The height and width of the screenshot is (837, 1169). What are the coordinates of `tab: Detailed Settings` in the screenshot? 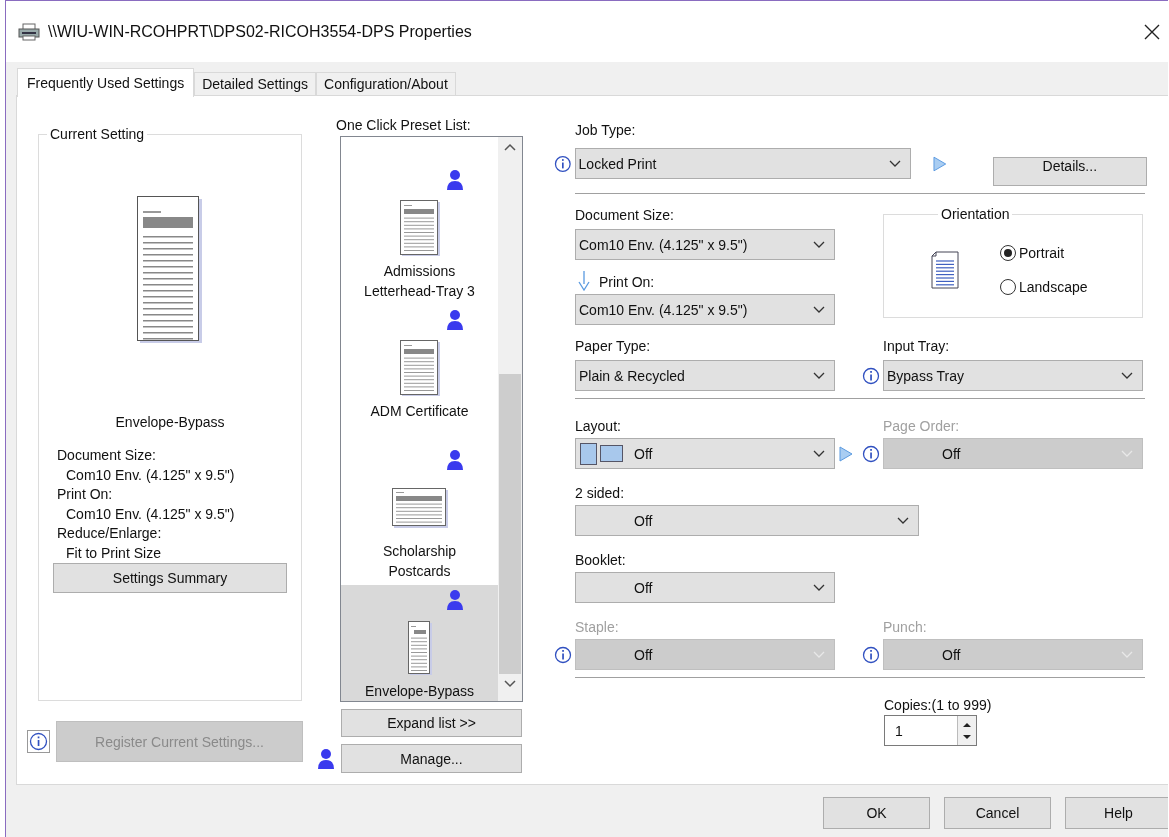 It's located at (255, 83).